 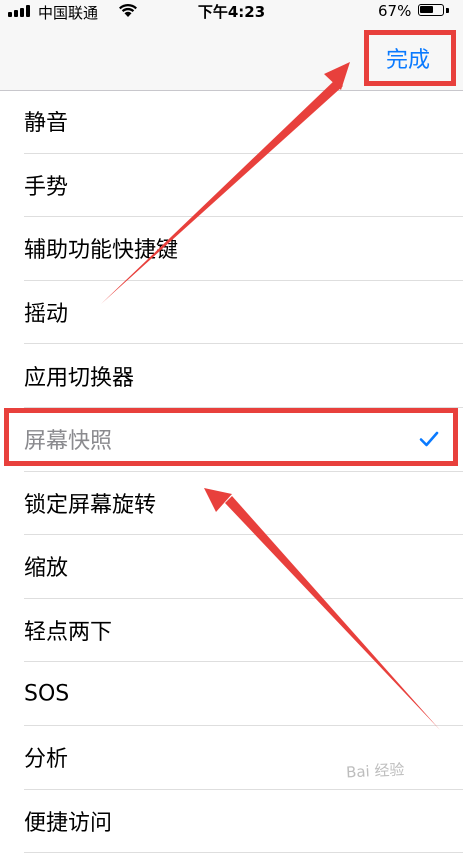 I want to click on list-item: 锁定屏幕旋转, so click(x=243, y=504).